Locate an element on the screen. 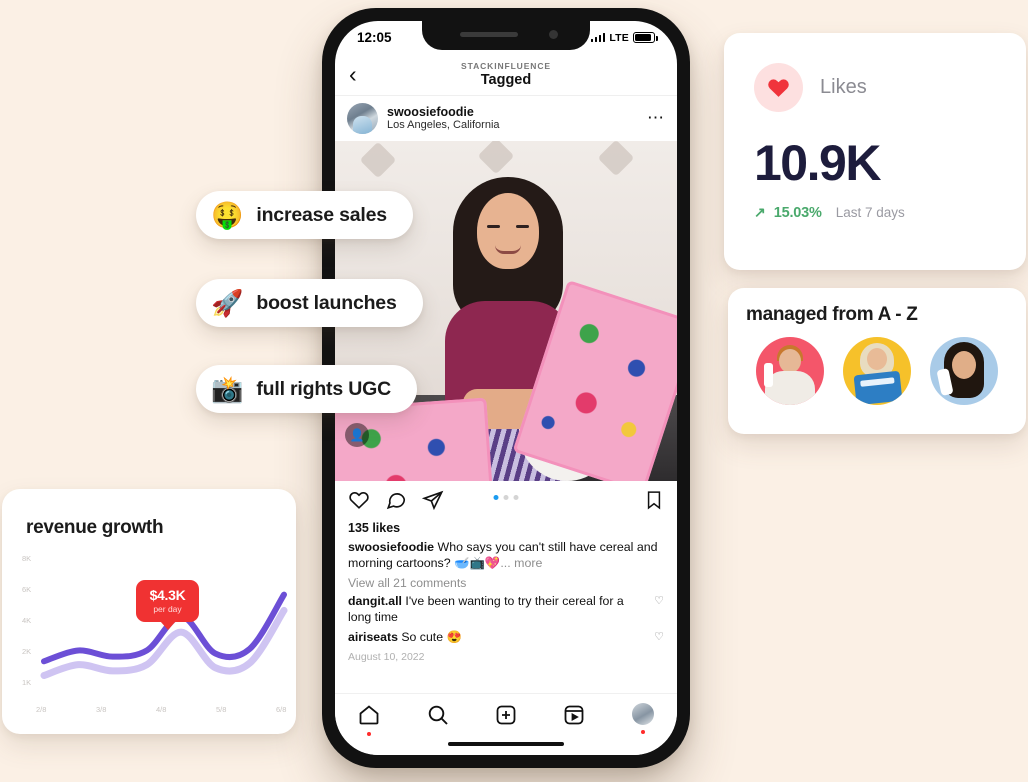 Image resolution: width=1028 pixels, height=782 pixels. page-title: Tagged is located at coordinates (506, 80).